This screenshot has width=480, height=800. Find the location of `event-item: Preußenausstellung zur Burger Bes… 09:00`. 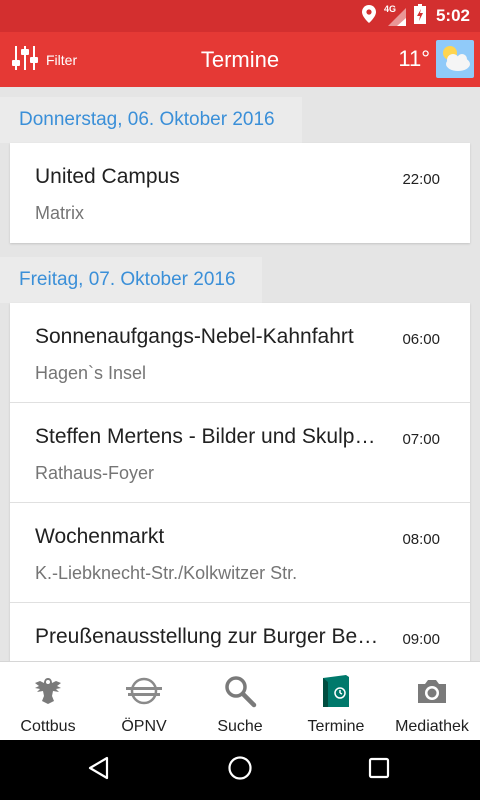

event-item: Preußenausstellung zur Burger Bes… 09:00 is located at coordinates (240, 632).